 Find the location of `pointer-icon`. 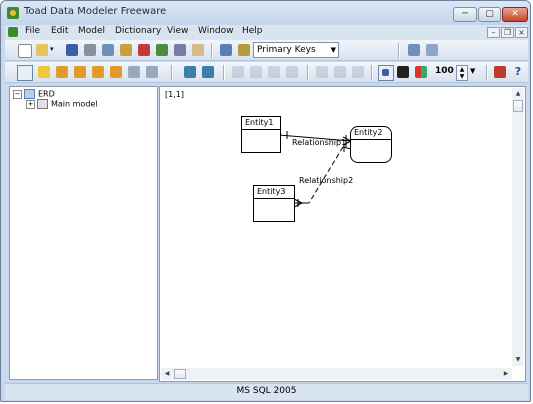

pointer-icon is located at coordinates (25, 73).